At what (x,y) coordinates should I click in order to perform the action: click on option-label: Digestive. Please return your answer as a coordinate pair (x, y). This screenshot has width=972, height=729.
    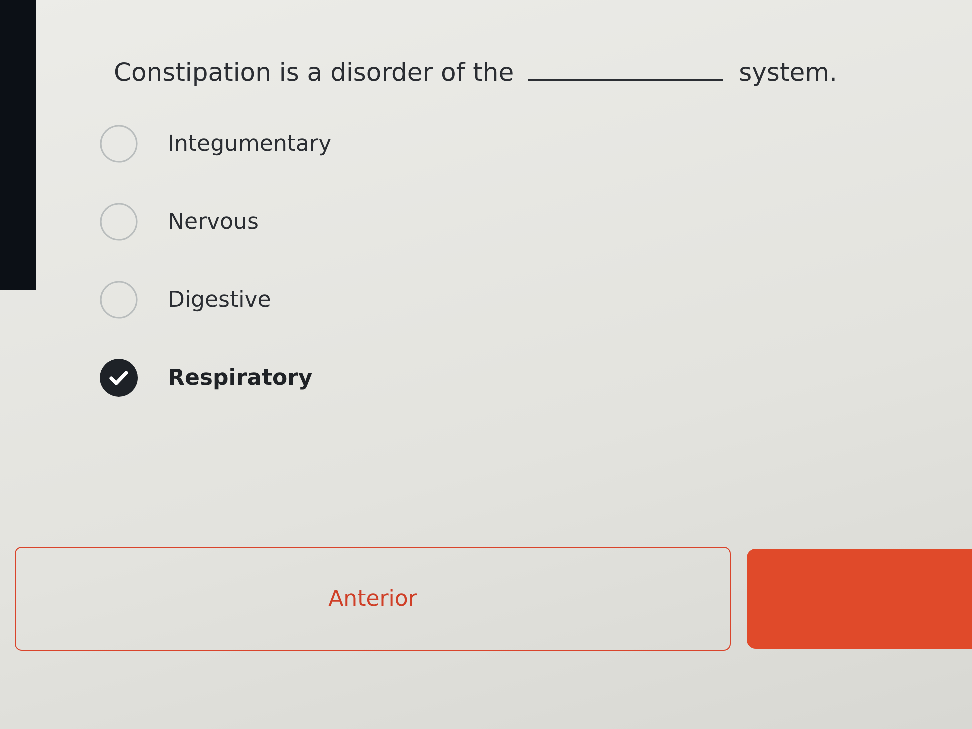
    Looking at the image, I should click on (220, 300).